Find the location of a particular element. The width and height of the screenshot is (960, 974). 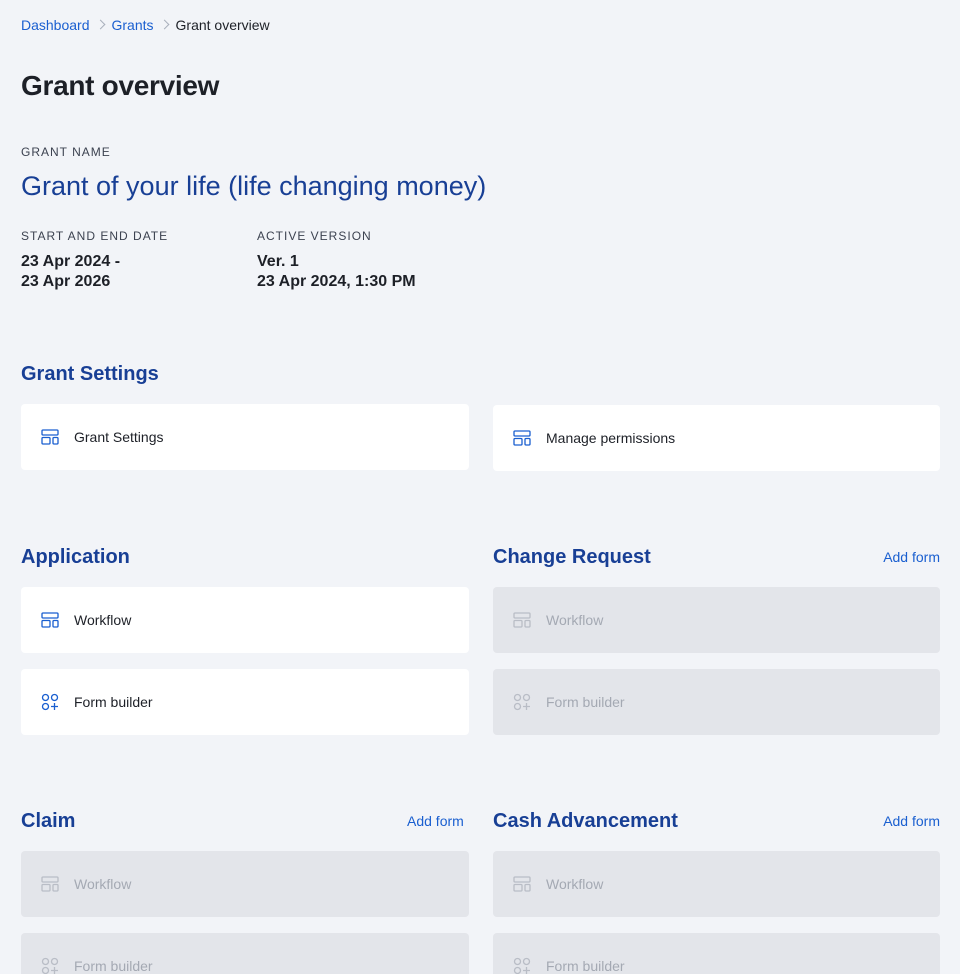

application-form-builder-card: Form builder is located at coordinates (245, 702).